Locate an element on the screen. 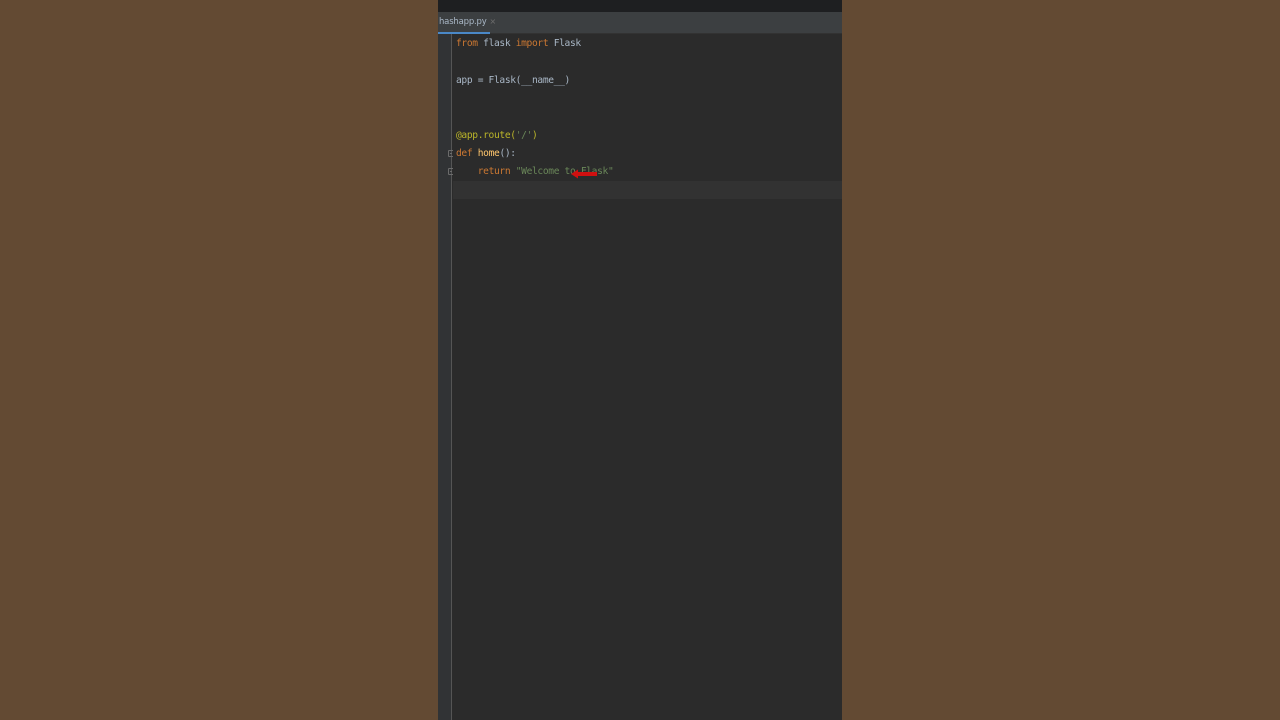 The width and height of the screenshot is (1280, 720). code-token: Flask is located at coordinates (564, 43).